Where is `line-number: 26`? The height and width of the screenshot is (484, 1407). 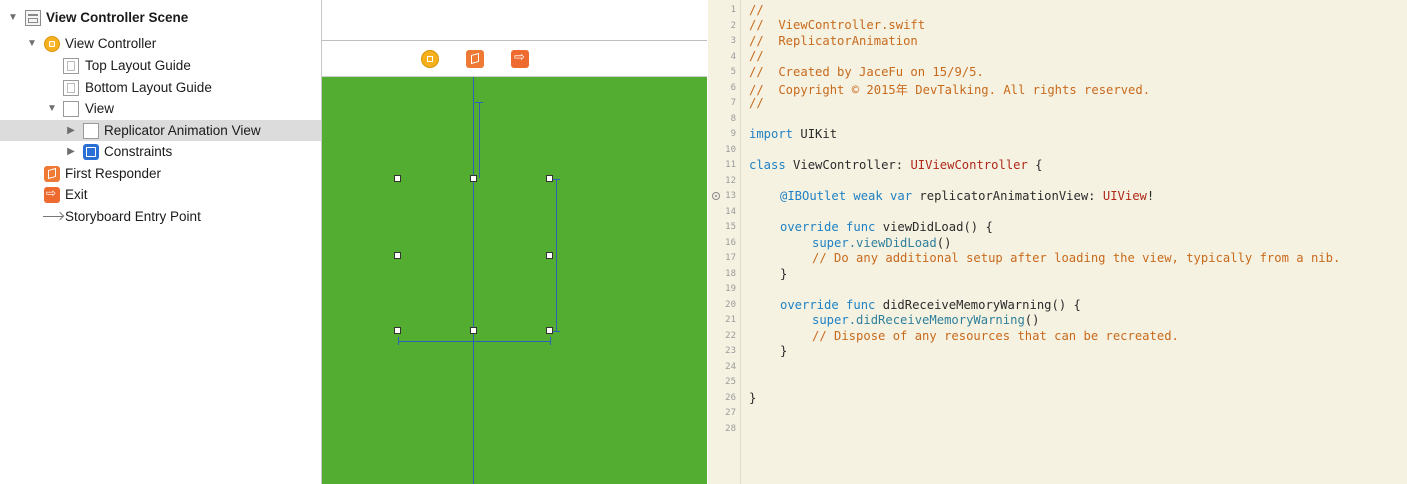
line-number: 26 is located at coordinates (730, 397).